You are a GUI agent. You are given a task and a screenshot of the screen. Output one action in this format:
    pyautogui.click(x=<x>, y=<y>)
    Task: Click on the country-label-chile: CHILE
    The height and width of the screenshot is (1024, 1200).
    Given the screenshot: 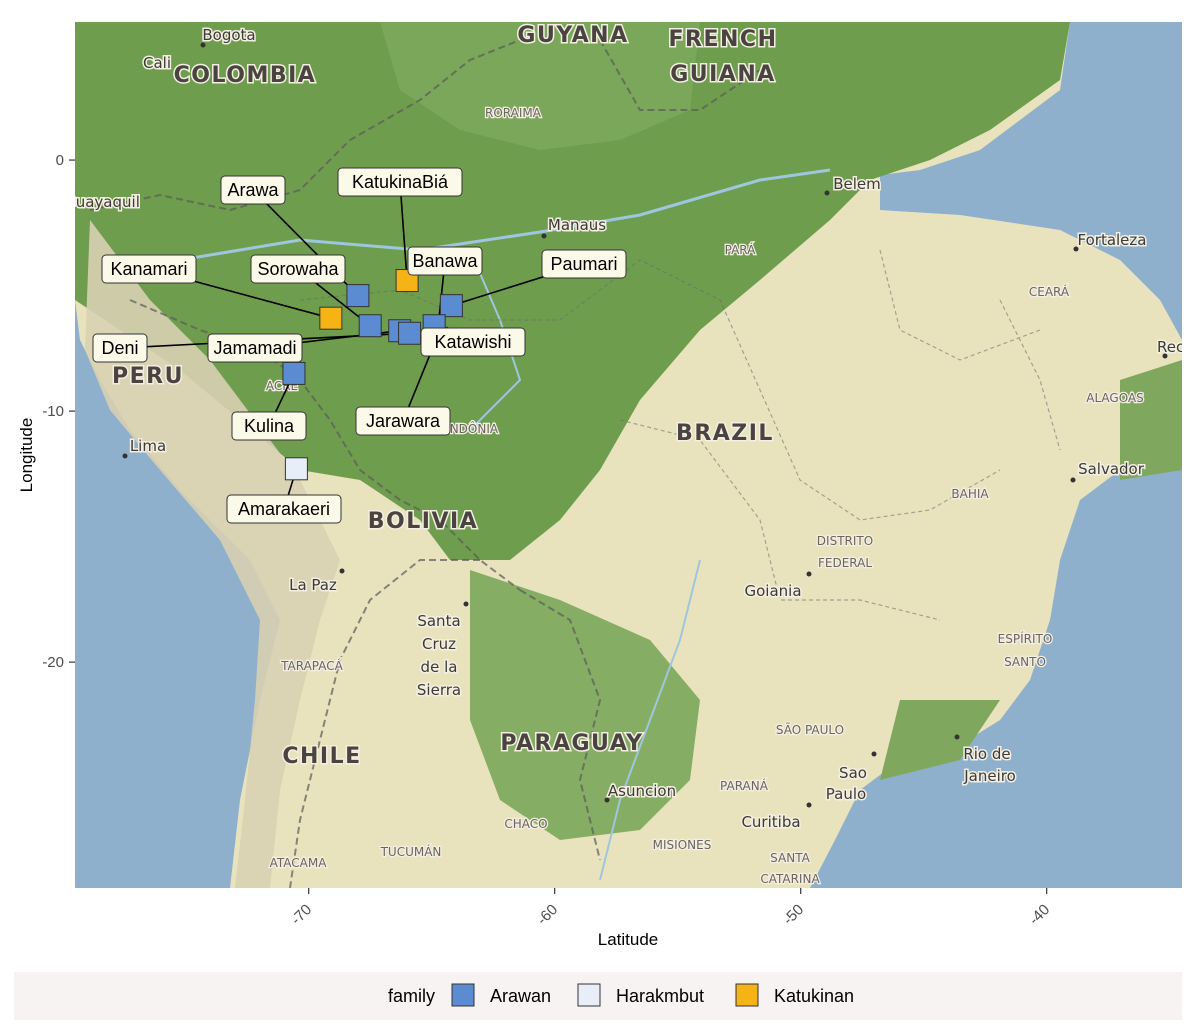 What is the action you would take?
    pyautogui.click(x=321, y=756)
    